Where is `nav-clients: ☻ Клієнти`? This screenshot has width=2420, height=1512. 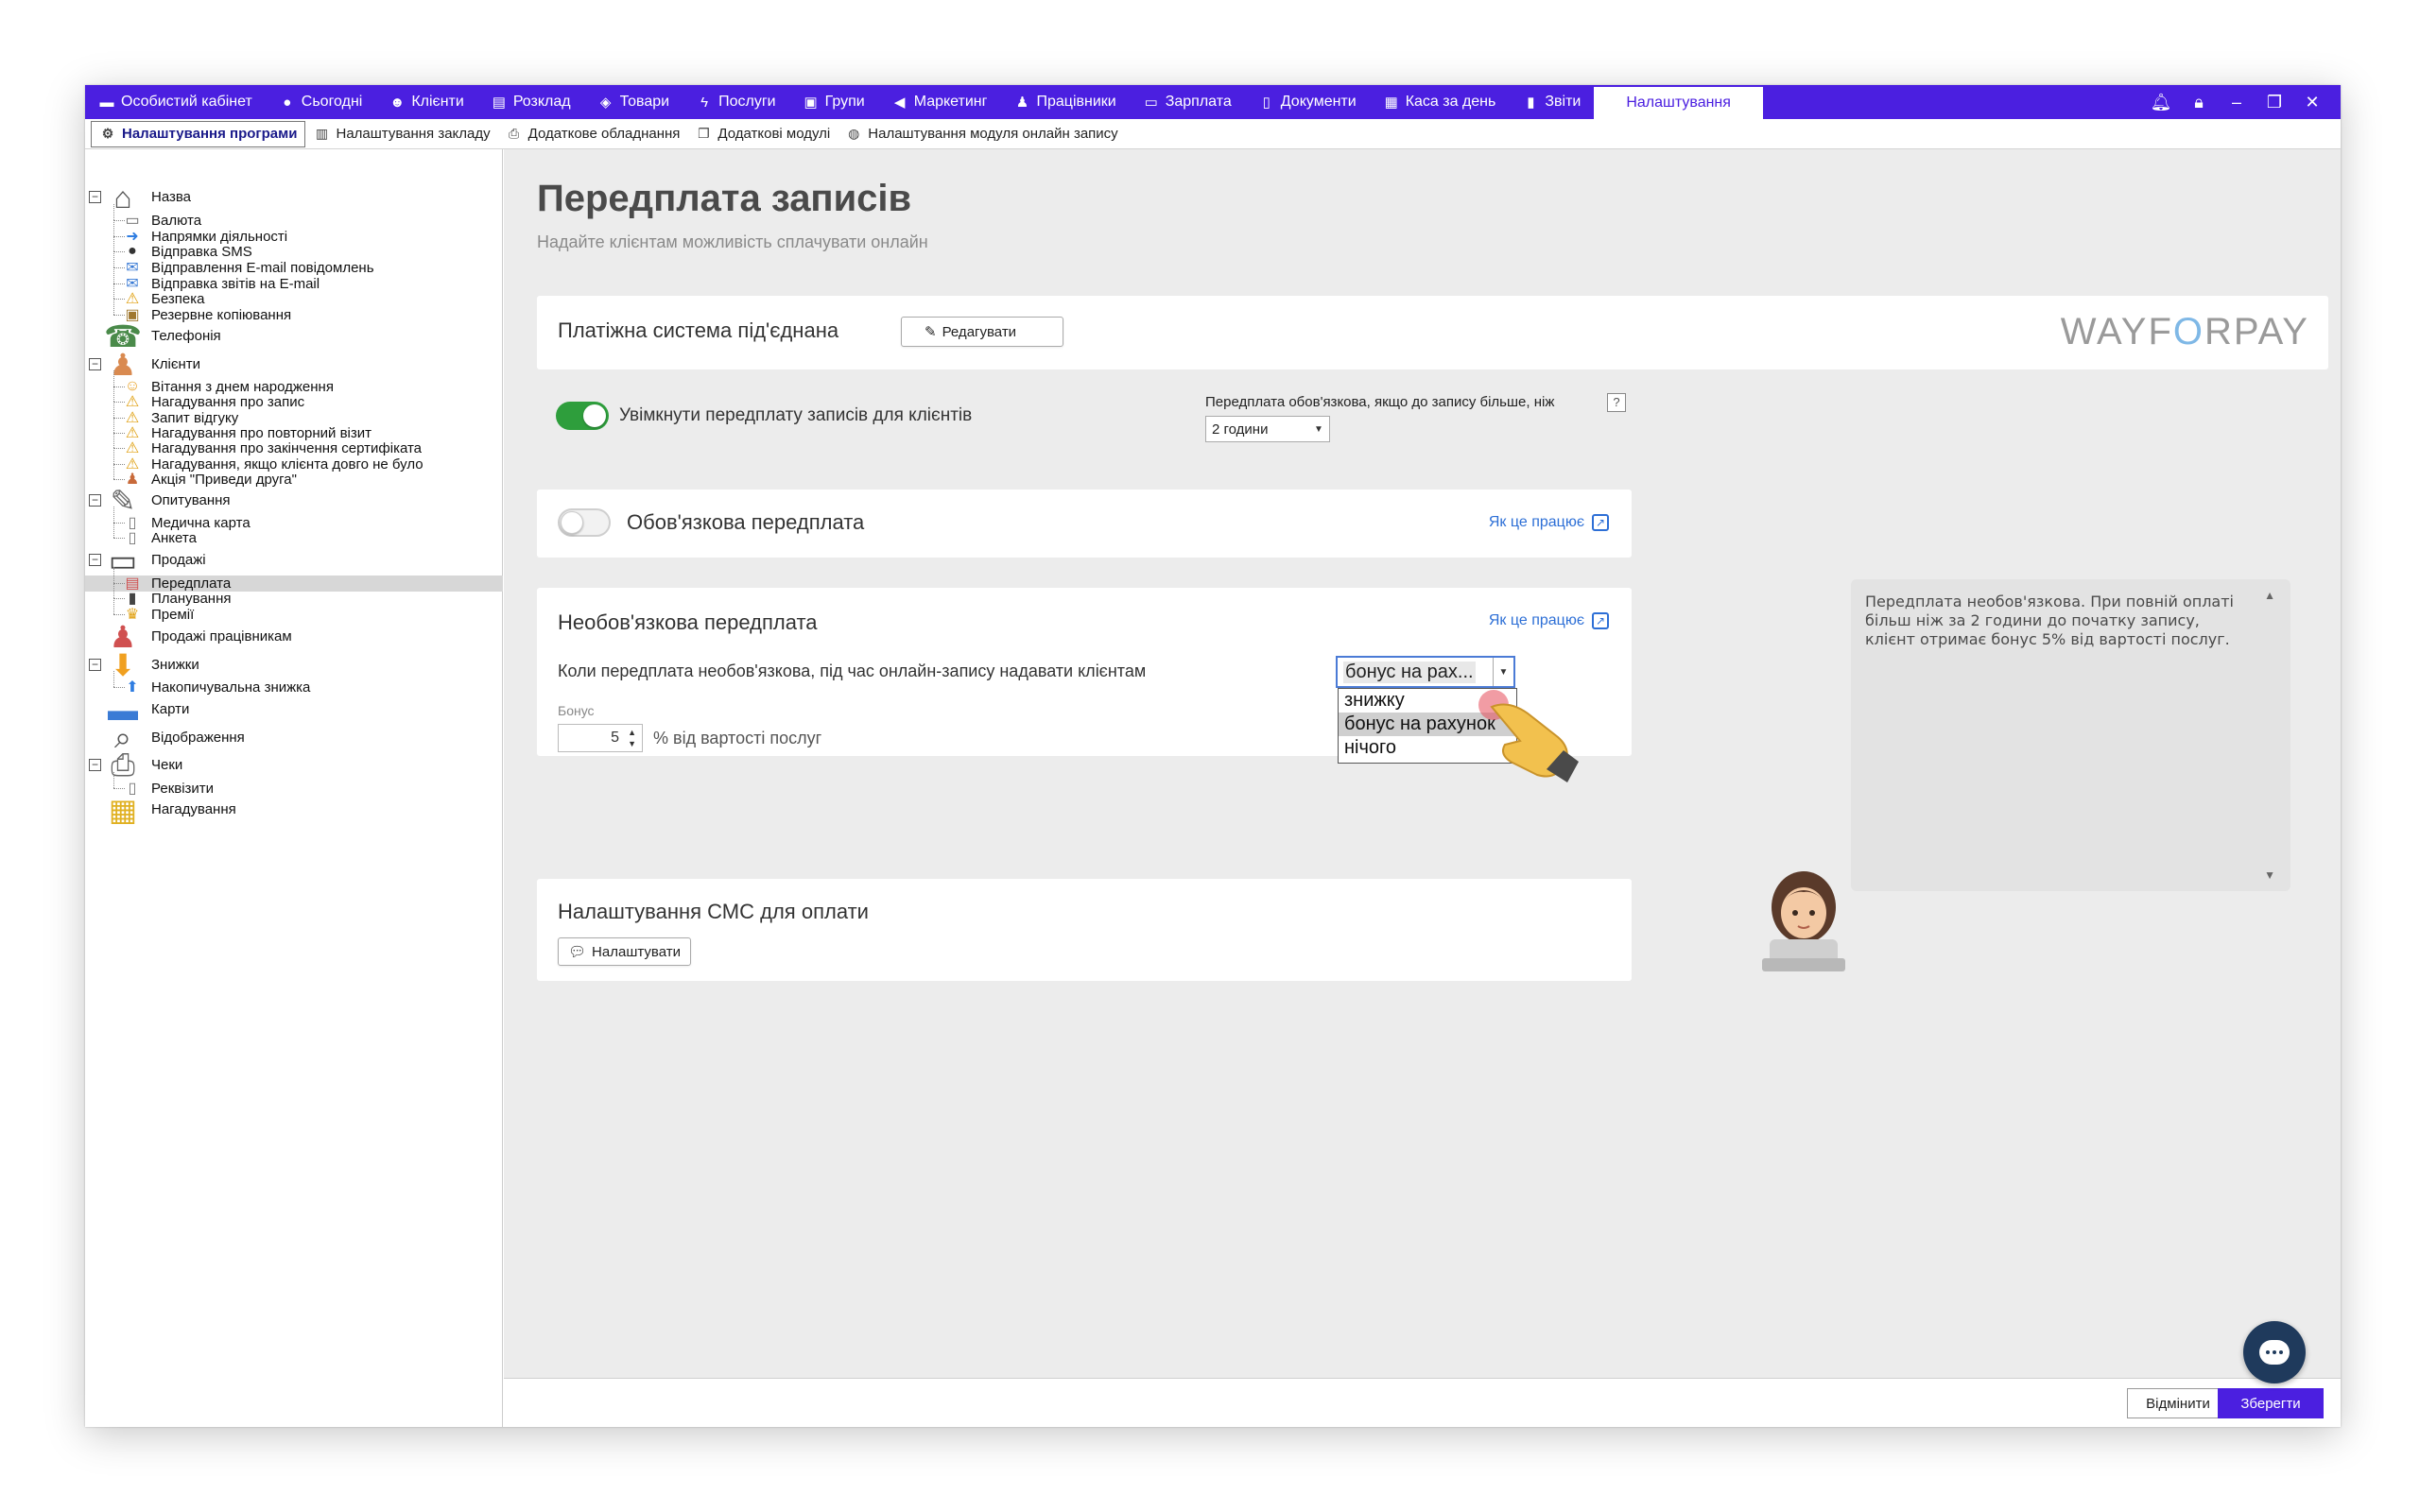 nav-clients: ☻ Клієнти is located at coordinates (425, 102).